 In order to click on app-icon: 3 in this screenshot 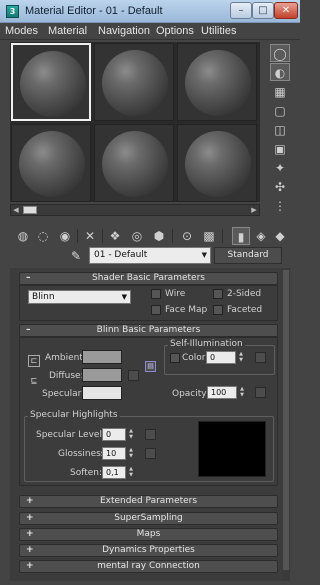, I will do `click(12, 11)`.